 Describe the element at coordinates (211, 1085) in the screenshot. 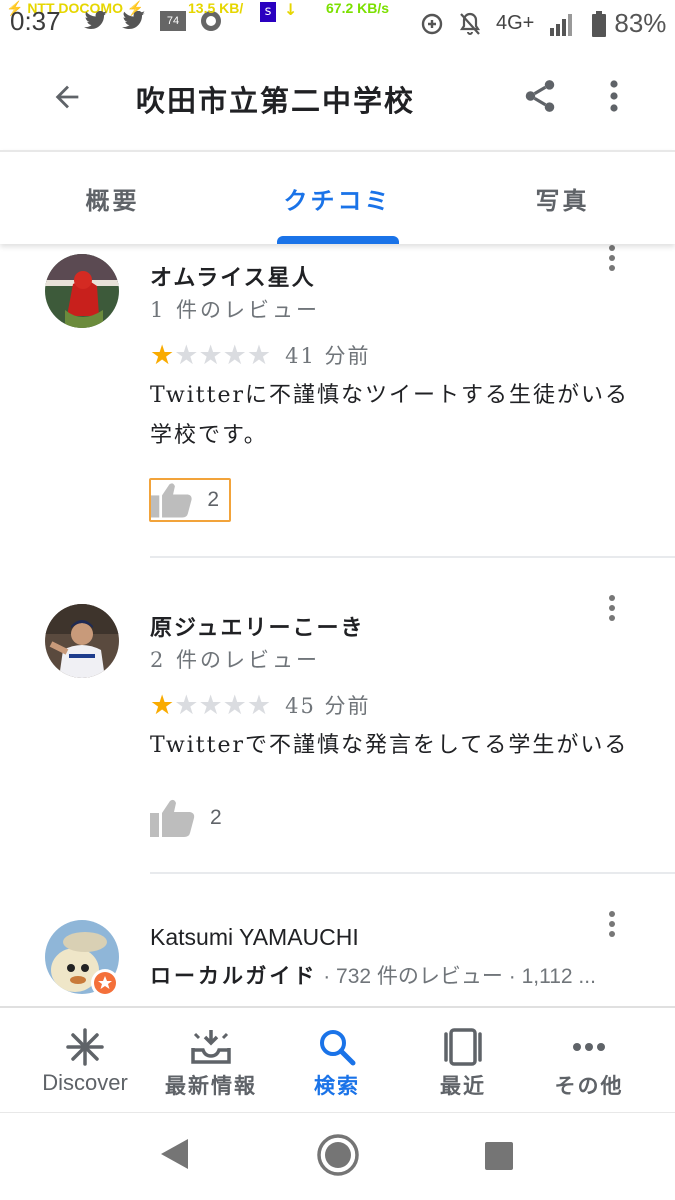

I see `nav-label: 最新情報` at that location.